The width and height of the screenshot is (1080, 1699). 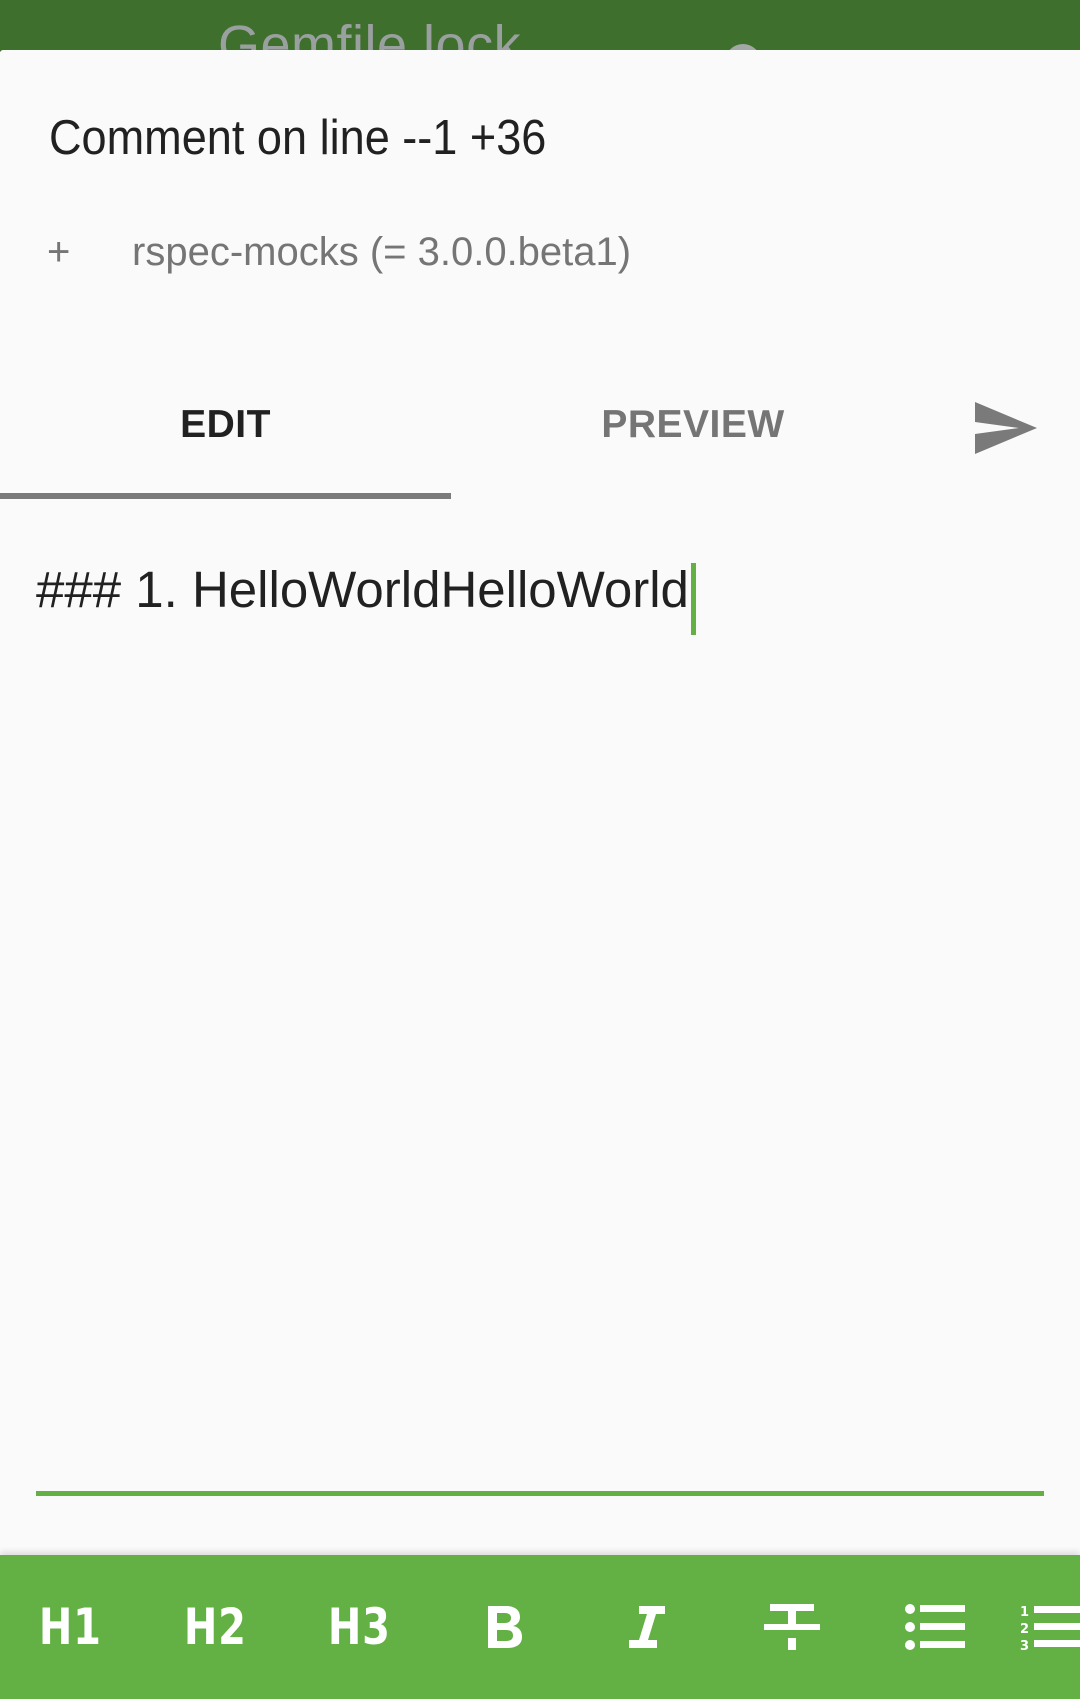 I want to click on diff-line: + rspec-mocks (= 3.0.0.beta1), so click(x=339, y=252).